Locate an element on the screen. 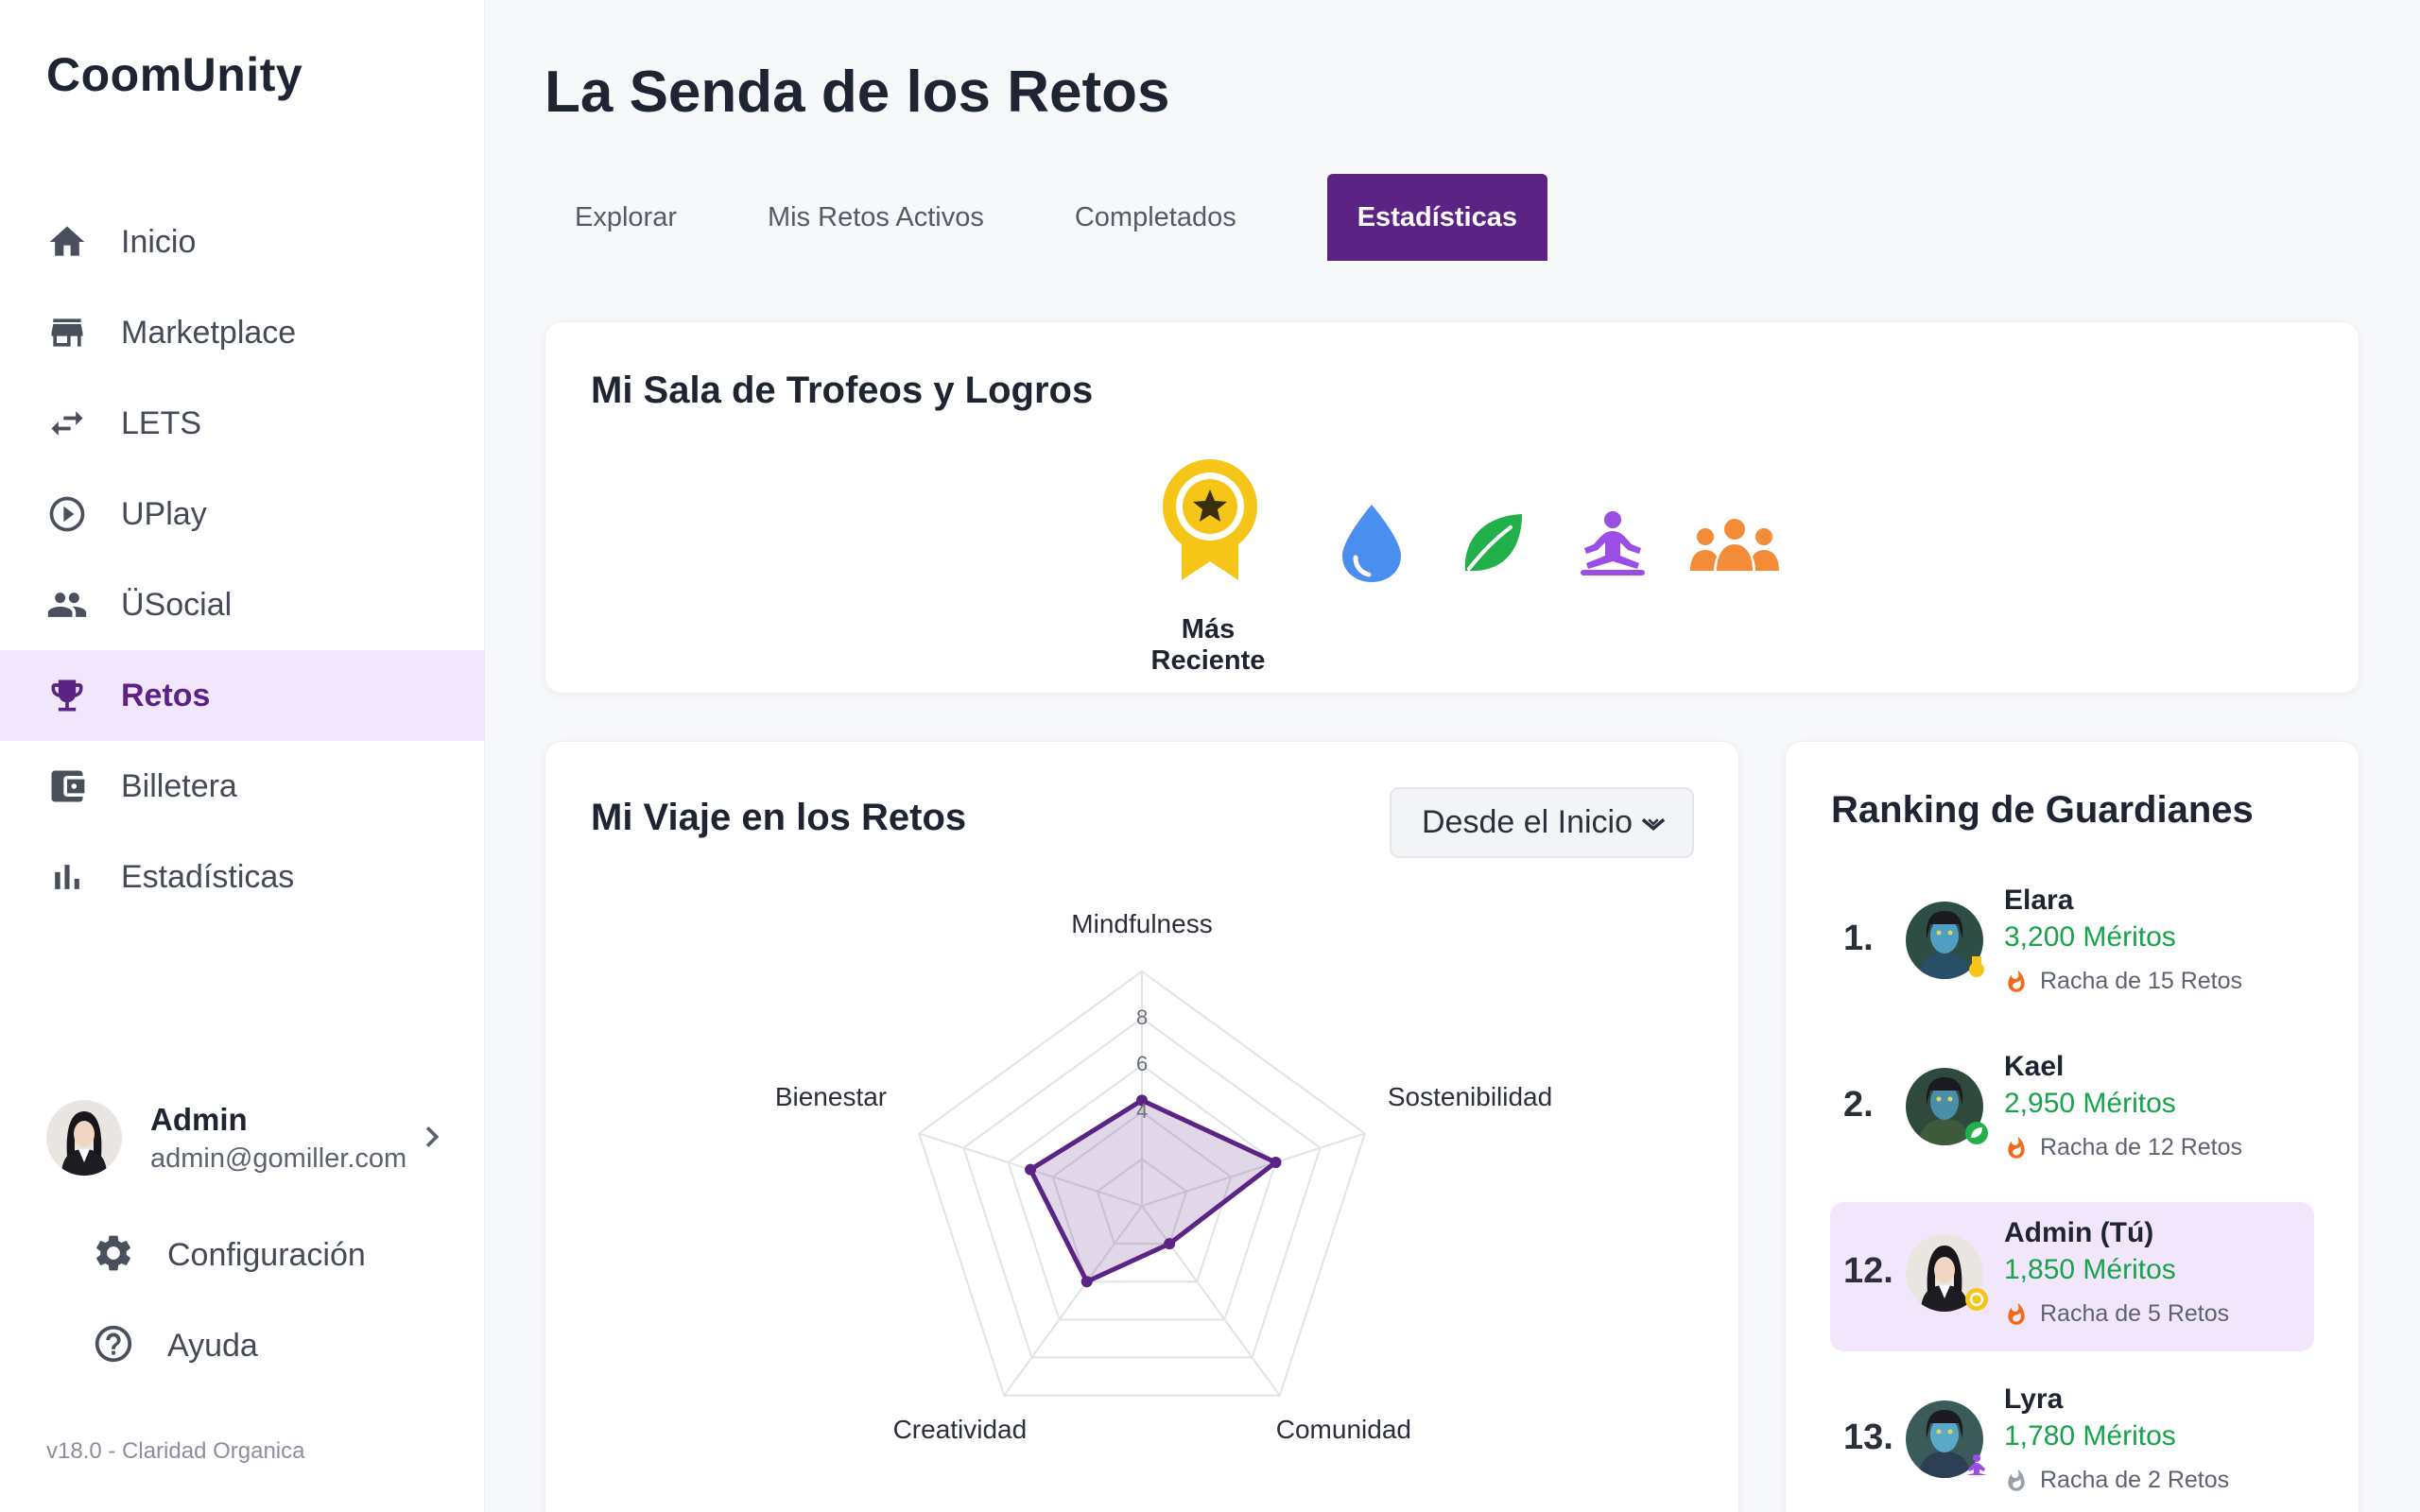 The image size is (2420, 1512). home-icon is located at coordinates (67, 242).